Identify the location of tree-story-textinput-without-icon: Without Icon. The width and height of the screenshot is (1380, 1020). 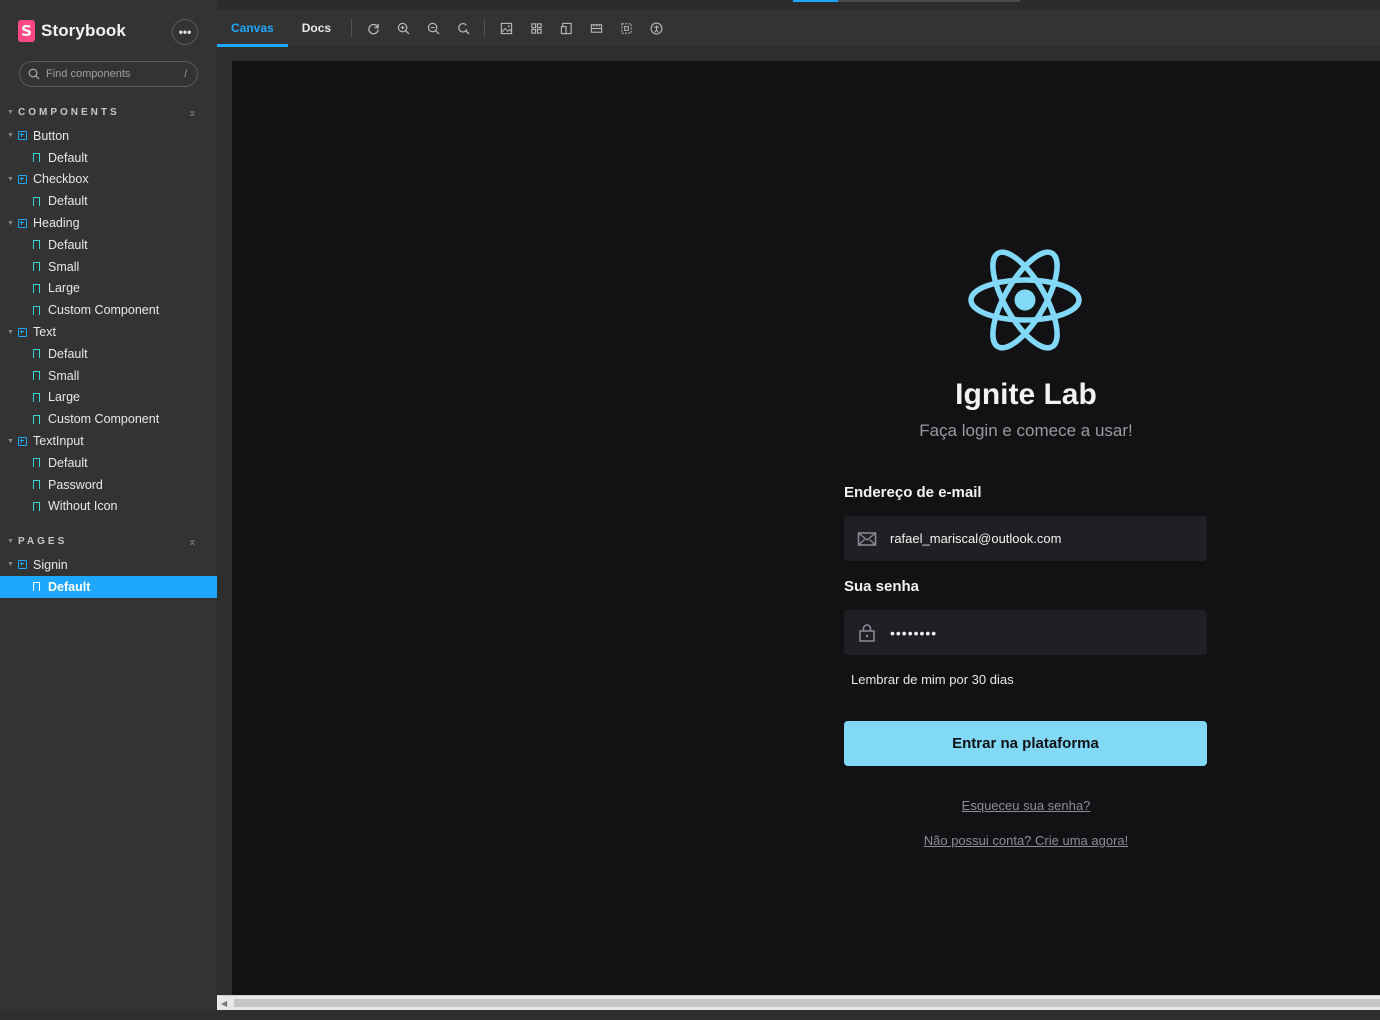
(108, 507).